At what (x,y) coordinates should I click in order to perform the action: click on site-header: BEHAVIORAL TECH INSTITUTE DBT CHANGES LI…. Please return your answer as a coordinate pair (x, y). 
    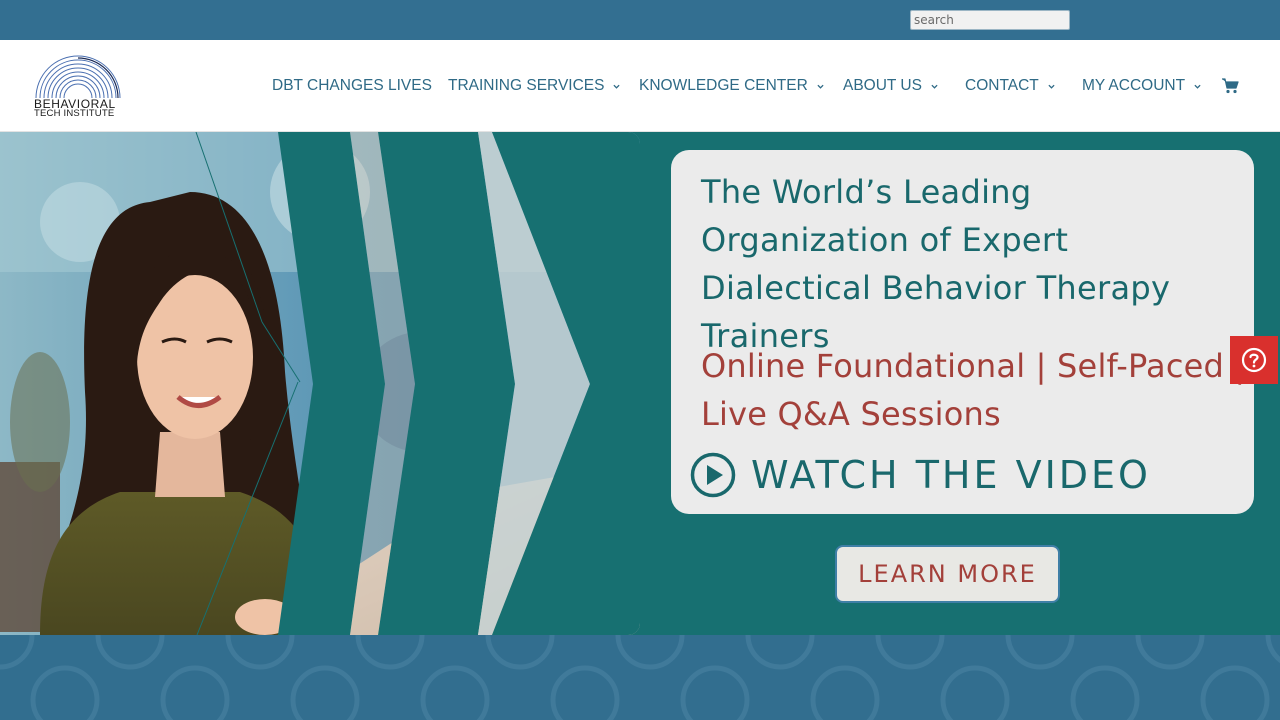
    Looking at the image, I should click on (640, 86).